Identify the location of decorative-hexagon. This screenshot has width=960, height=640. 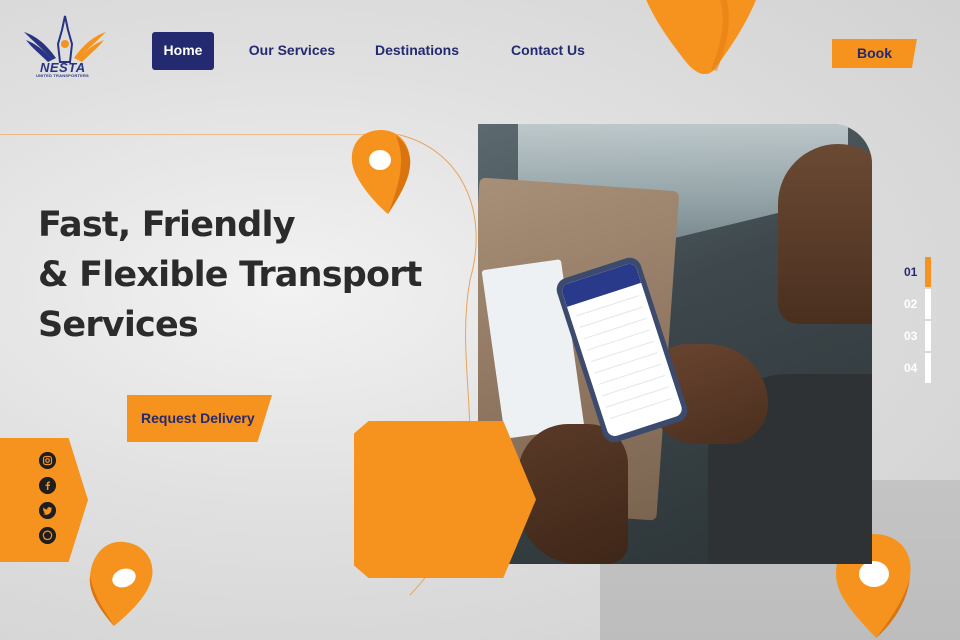
(445, 499).